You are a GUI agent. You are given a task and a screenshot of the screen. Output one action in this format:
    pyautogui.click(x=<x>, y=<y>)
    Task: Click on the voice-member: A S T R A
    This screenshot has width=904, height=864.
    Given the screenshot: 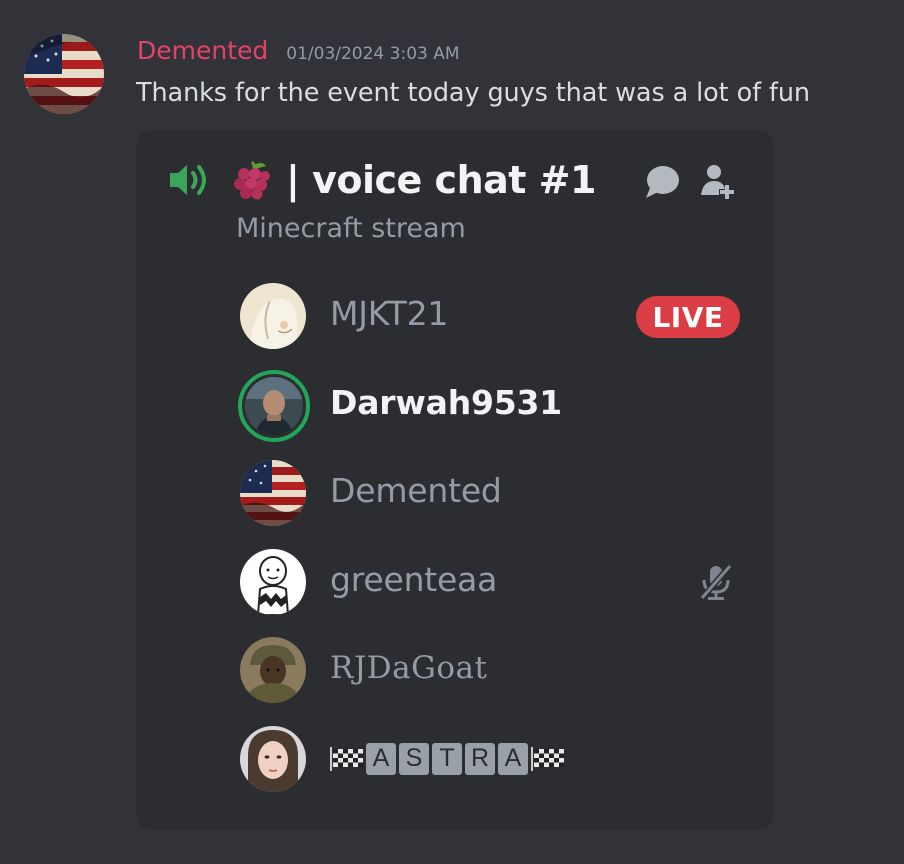 What is the action you would take?
    pyautogui.click(x=493, y=769)
    